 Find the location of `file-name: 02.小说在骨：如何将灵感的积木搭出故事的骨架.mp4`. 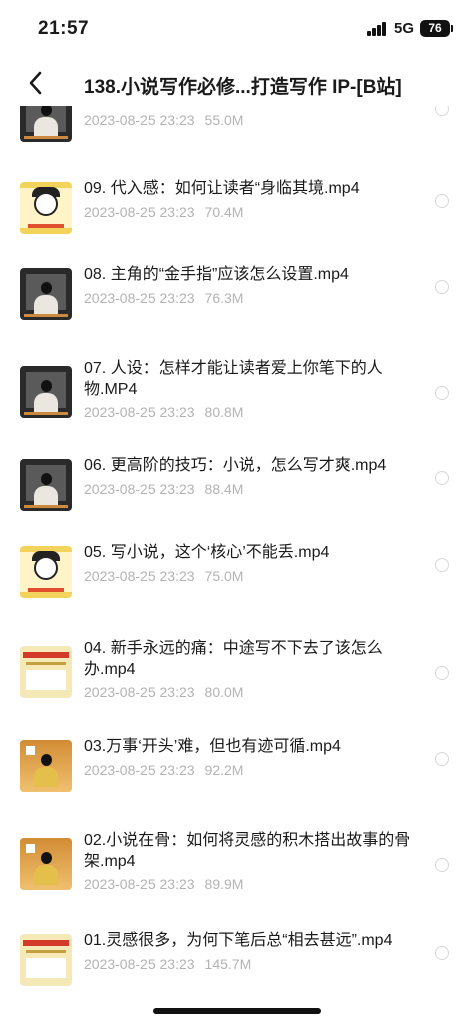

file-name: 02.小说在骨：如何将灵感的积木搭出故事的骨架.mp4 is located at coordinates (247, 851).